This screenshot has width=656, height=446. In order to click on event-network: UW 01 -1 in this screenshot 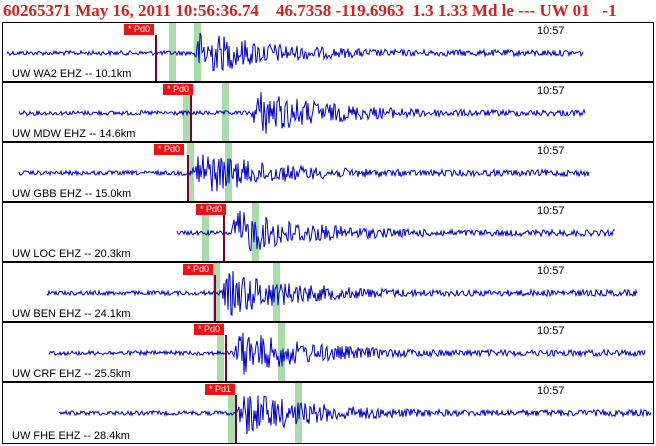, I will do `click(578, 10)`.